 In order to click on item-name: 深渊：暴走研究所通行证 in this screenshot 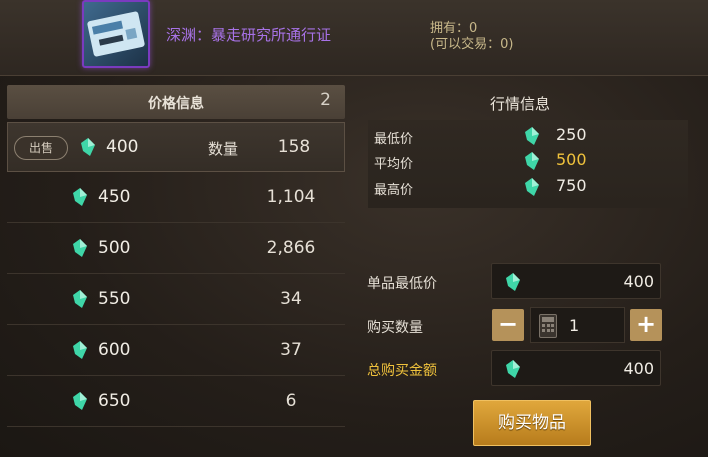, I will do `click(249, 35)`.